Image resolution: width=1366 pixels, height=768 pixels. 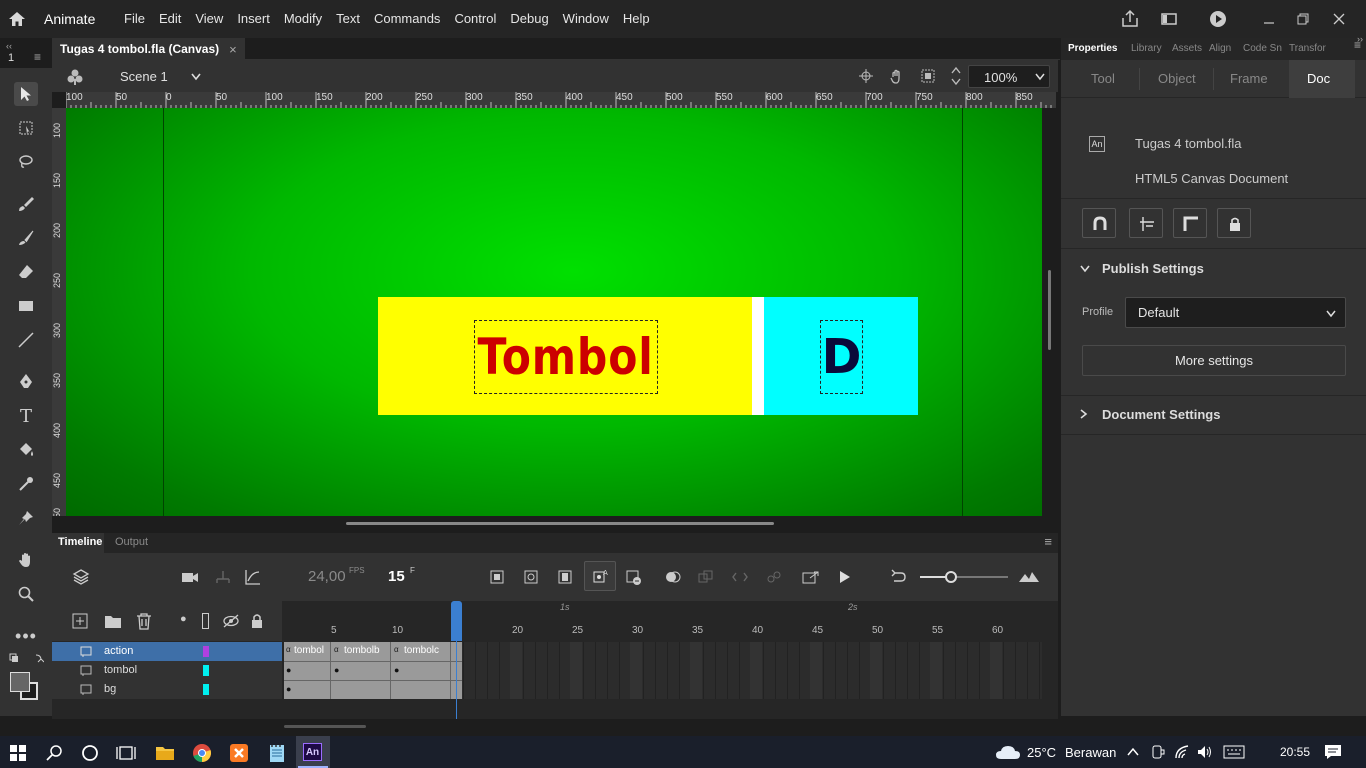 I want to click on share-icon, so click(x=1130, y=19).